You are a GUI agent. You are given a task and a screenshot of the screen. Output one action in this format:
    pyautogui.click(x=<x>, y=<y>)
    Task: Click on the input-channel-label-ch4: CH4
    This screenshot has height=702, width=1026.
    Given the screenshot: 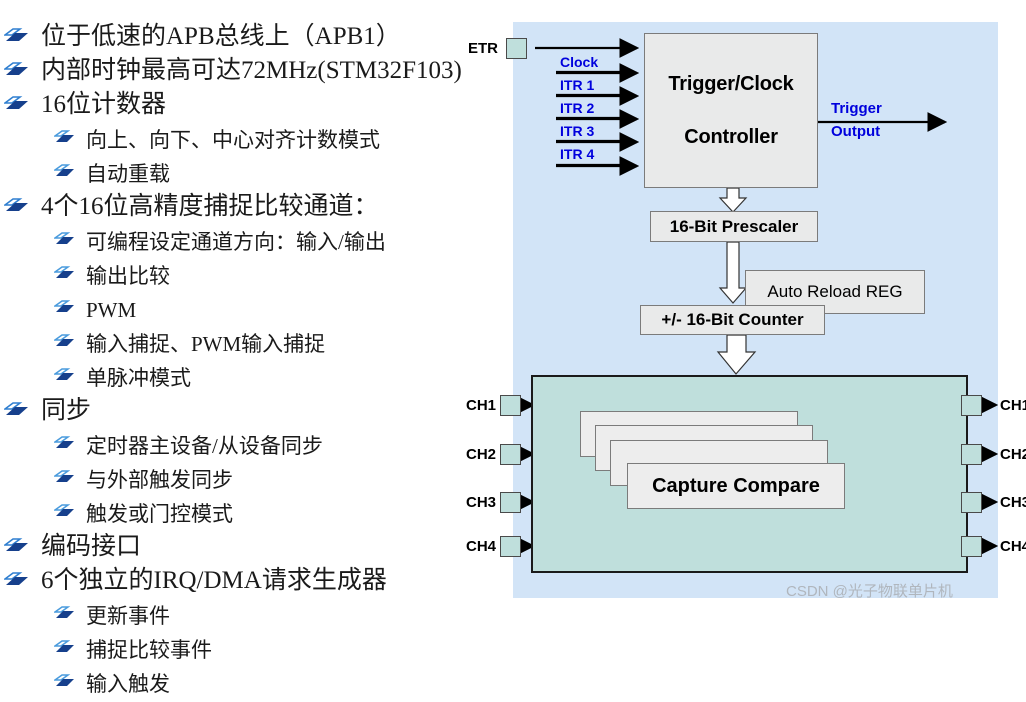 What is the action you would take?
    pyautogui.click(x=481, y=546)
    